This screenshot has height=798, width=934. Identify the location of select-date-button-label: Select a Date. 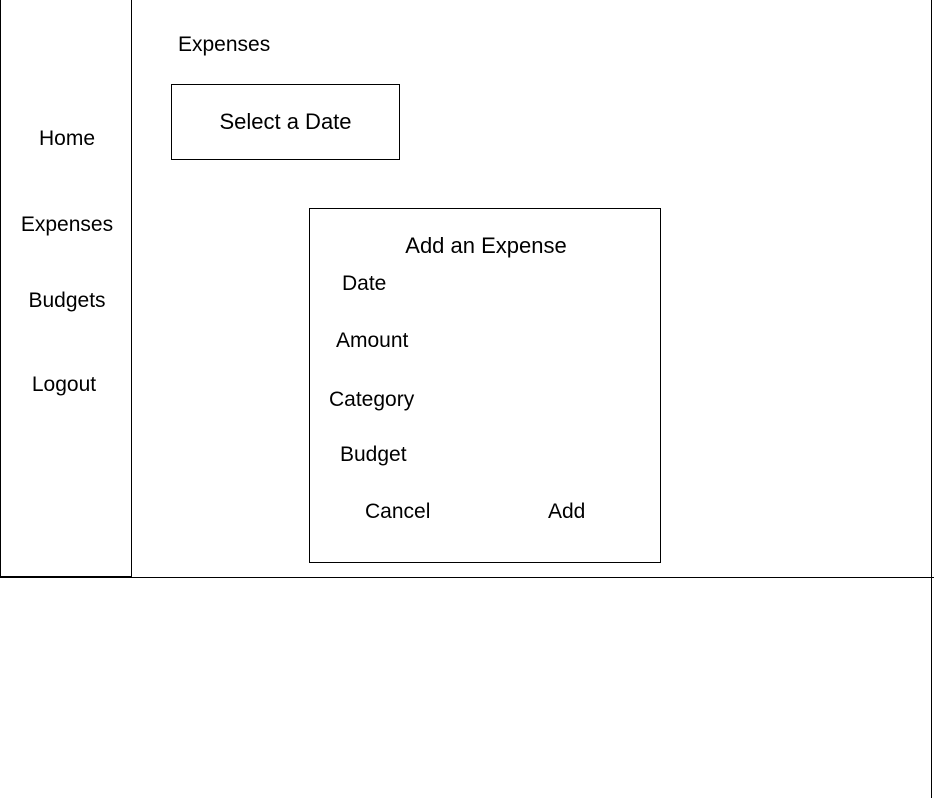
(285, 121).